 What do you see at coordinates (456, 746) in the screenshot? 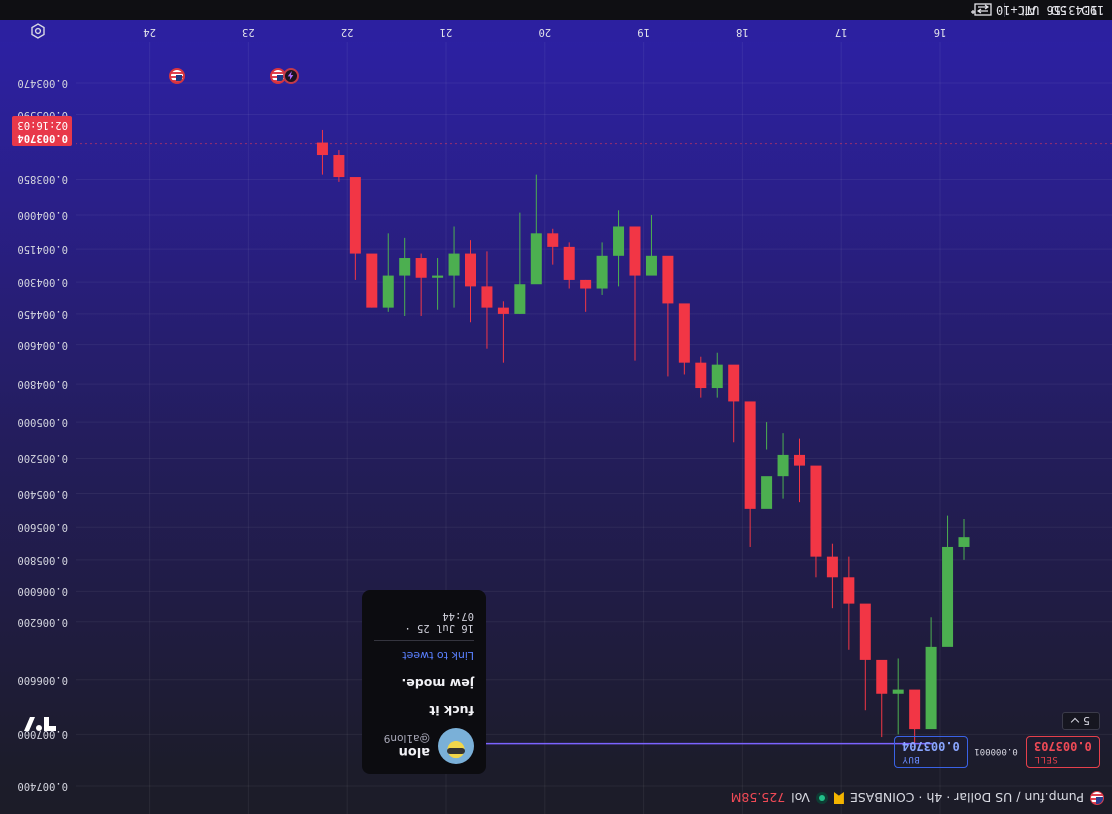
I see `avatar` at bounding box center [456, 746].